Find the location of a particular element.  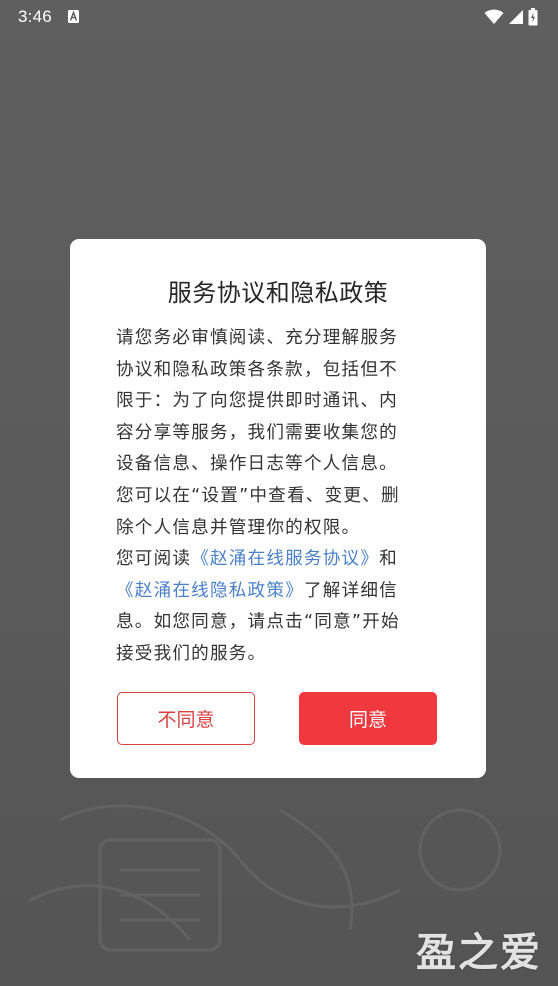

body-text: 了解详细信 is located at coordinates (350, 590).